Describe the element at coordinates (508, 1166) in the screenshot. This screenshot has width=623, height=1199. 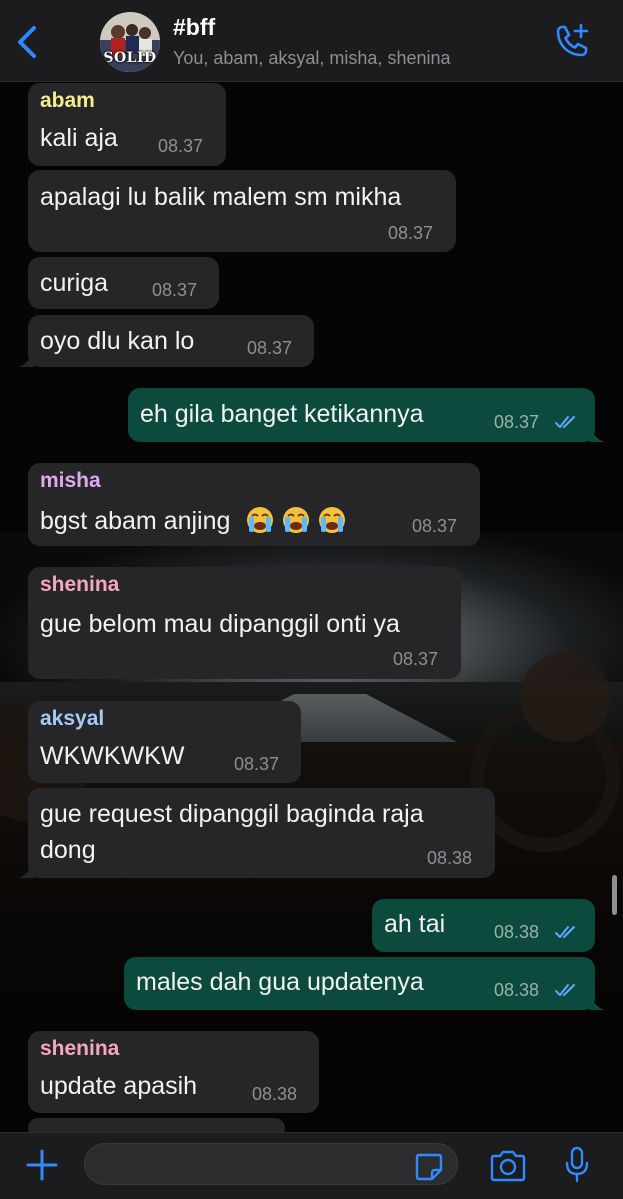
I see `camera-icon` at that location.